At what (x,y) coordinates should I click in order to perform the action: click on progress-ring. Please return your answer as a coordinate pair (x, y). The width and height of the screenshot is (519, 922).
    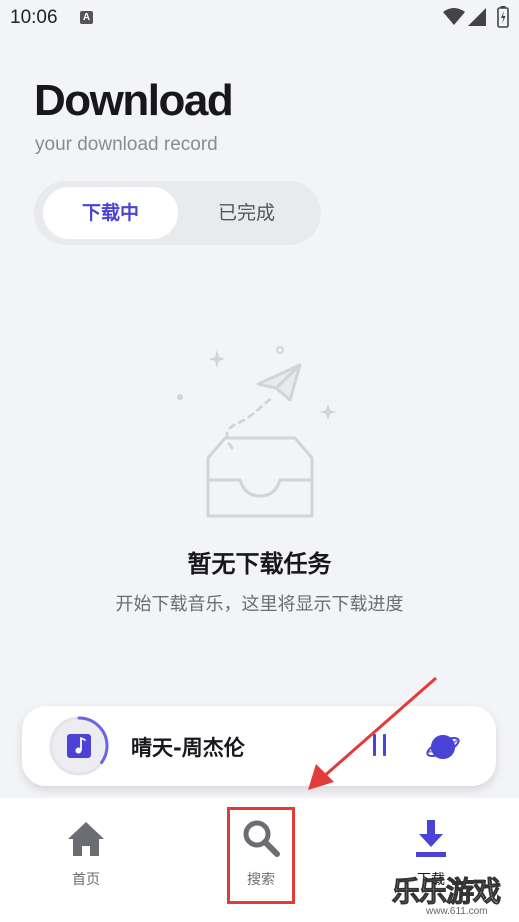
    Looking at the image, I should click on (79, 746).